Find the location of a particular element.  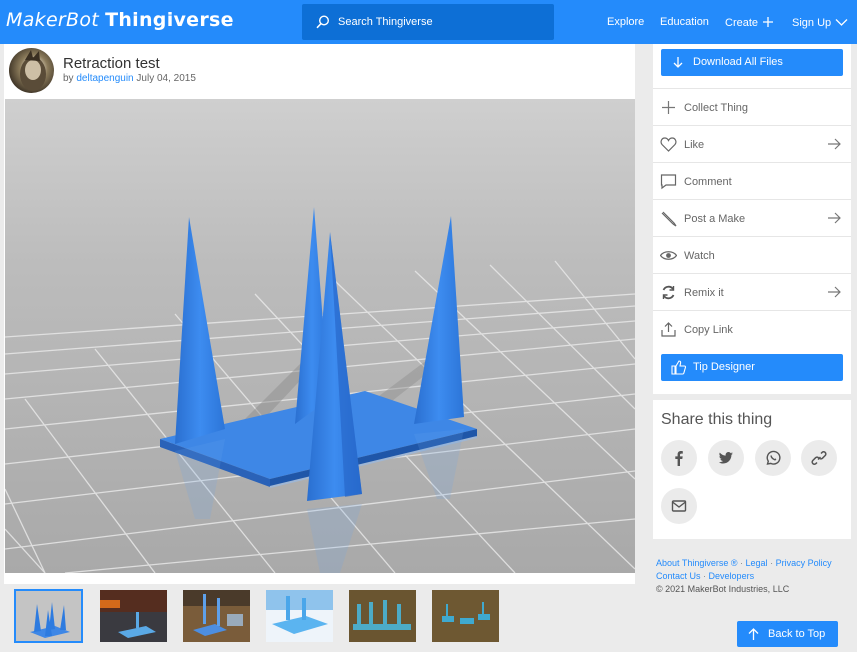

tip-designer-label: Tip Designer is located at coordinates (724, 367).